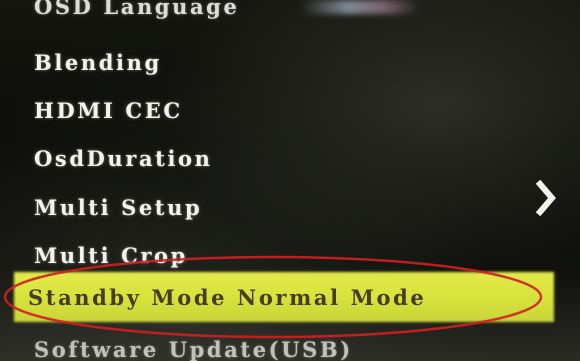 The image size is (580, 361). Describe the element at coordinates (227, 297) in the screenshot. I see `menu-item-standby-mode: Standby Mode Normal Mode` at that location.